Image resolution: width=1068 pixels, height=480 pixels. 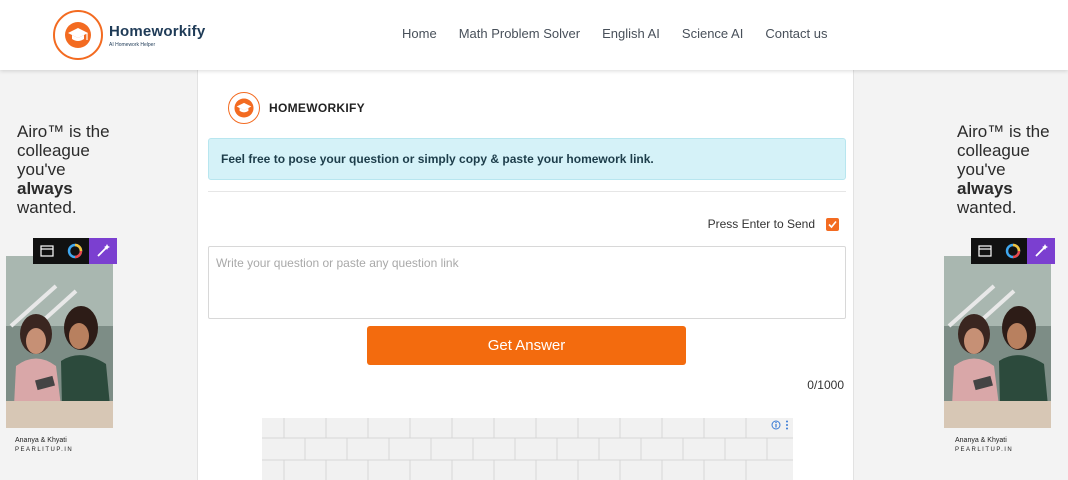 I want to click on nav-math-problem-solver: Math Problem Solver, so click(x=519, y=33).